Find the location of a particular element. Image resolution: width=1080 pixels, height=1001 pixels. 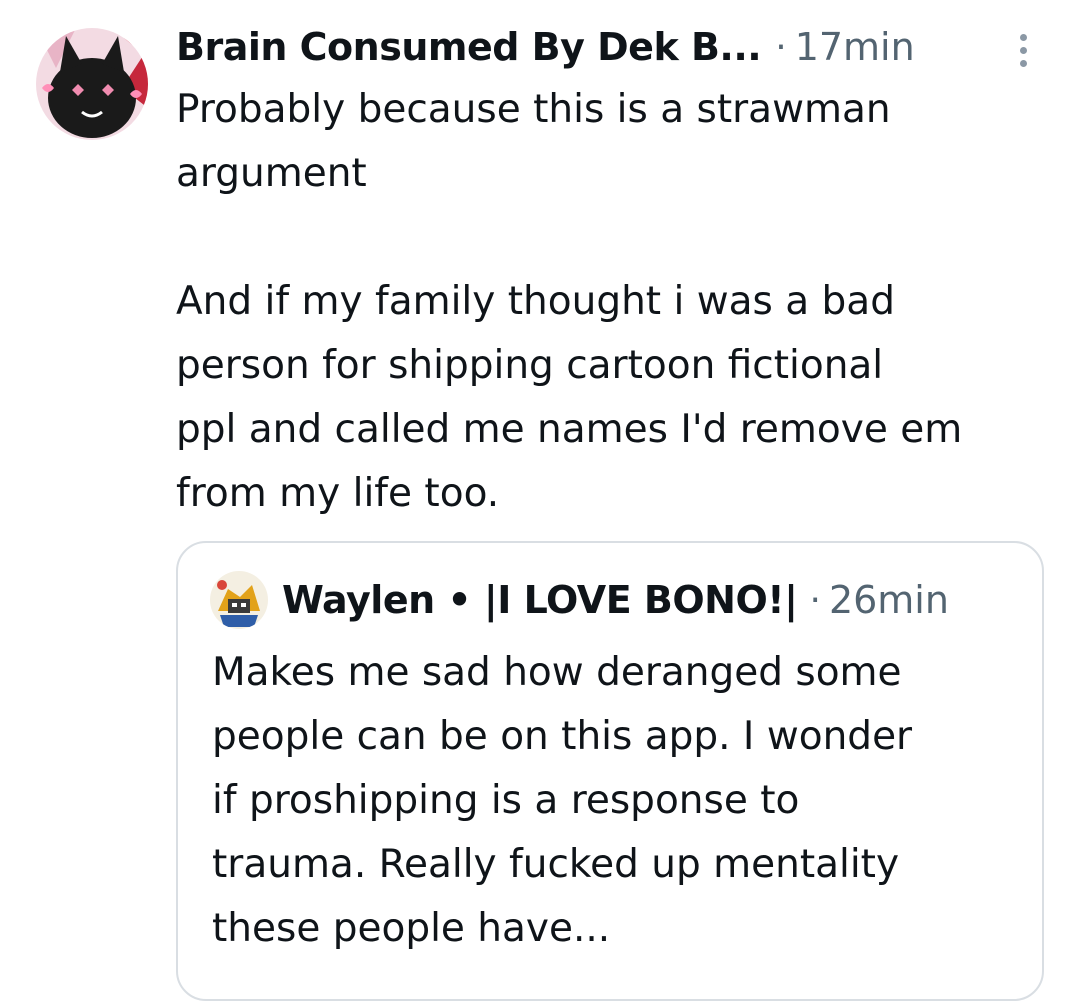

tweet-timestamp: 17min is located at coordinates (855, 47).